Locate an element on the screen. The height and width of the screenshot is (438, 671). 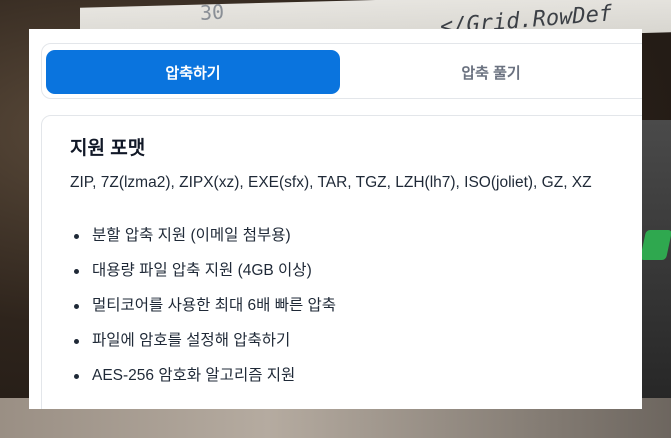
tab-extract: 압축 풀기 is located at coordinates (491, 72).